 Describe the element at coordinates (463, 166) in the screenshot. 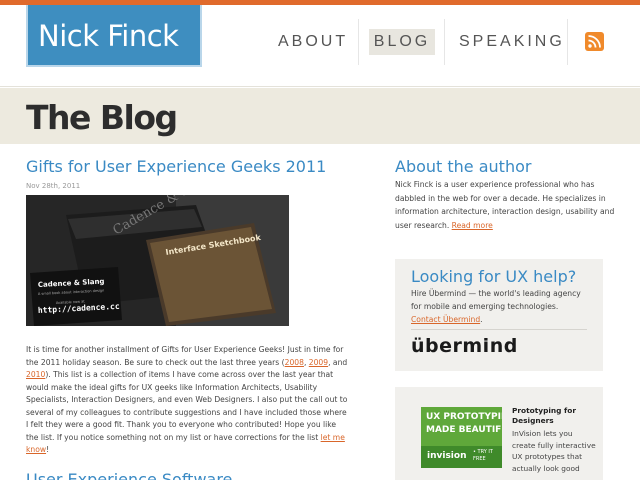

I see `about-author-heading: About the author` at that location.